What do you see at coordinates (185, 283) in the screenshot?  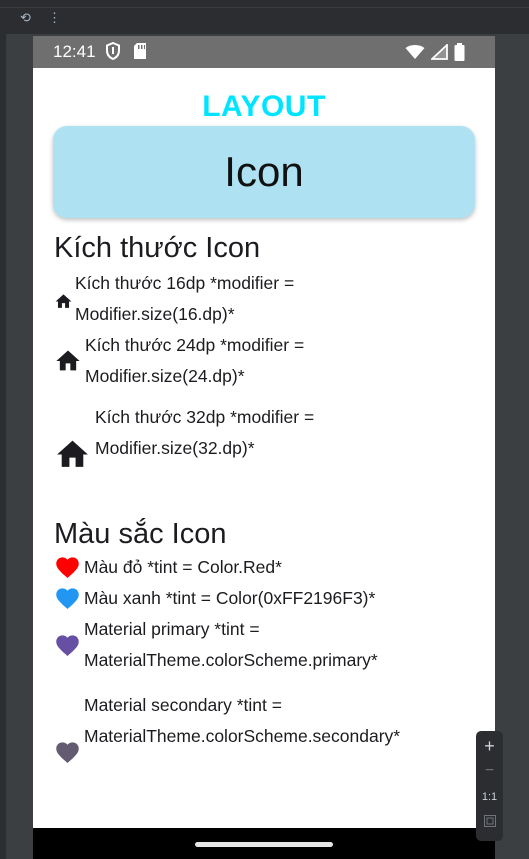 I see `size-16-label-line1: Kích thước 16dp *modifier =` at bounding box center [185, 283].